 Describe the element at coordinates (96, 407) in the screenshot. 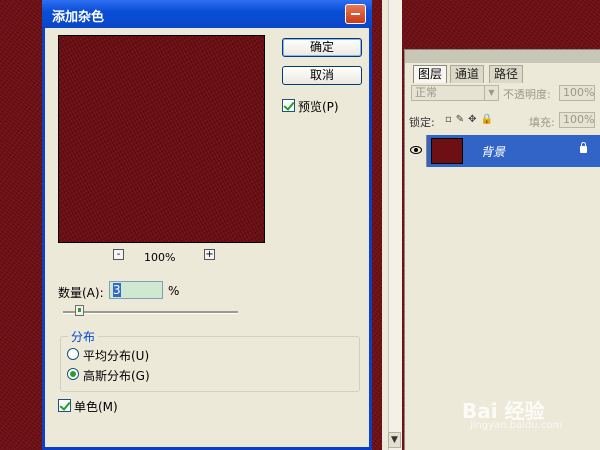

I see `monochromatic-label: 单色(M)` at that location.